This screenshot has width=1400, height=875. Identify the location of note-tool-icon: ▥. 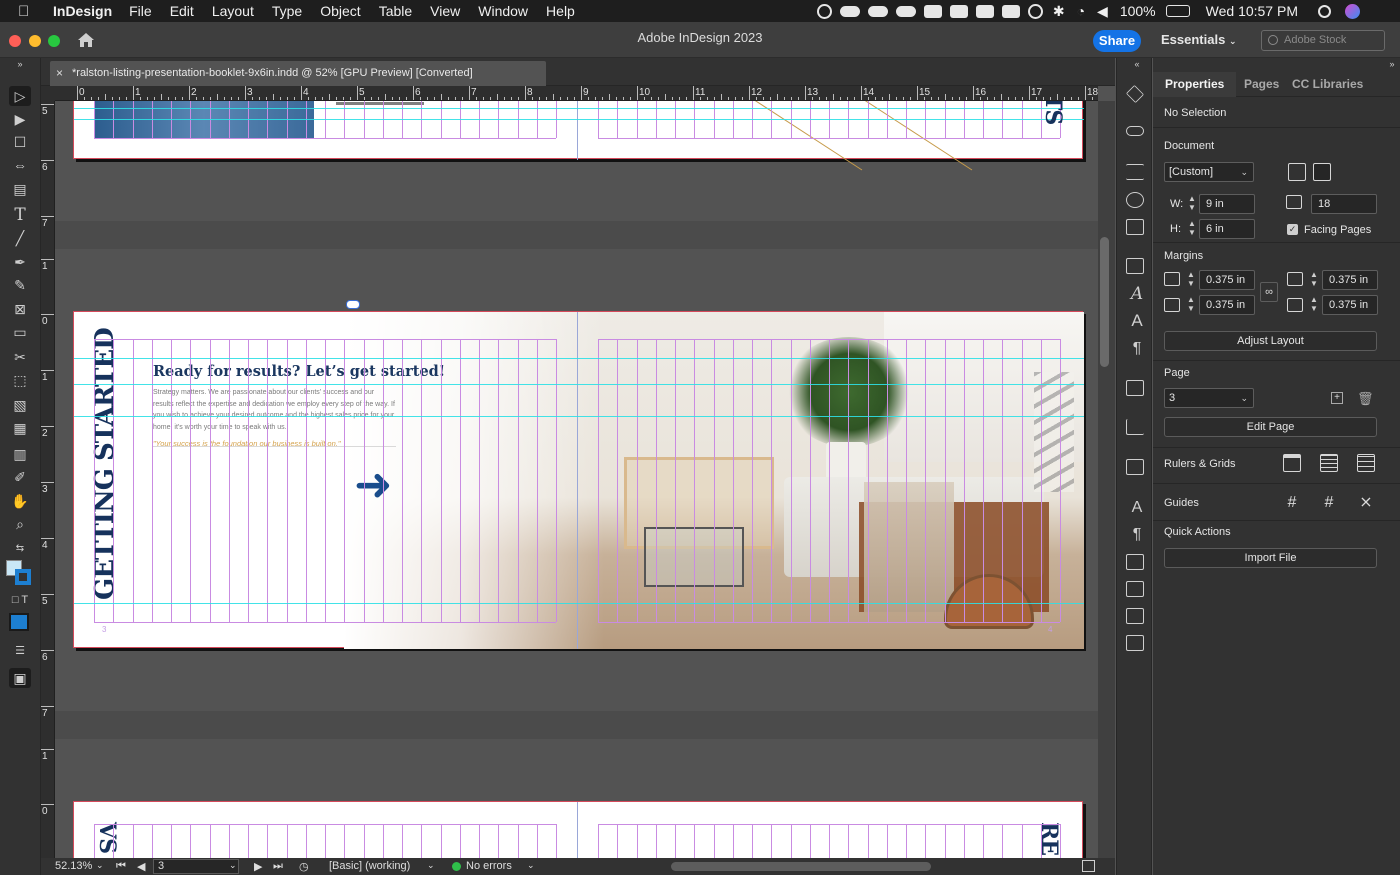
(20, 454).